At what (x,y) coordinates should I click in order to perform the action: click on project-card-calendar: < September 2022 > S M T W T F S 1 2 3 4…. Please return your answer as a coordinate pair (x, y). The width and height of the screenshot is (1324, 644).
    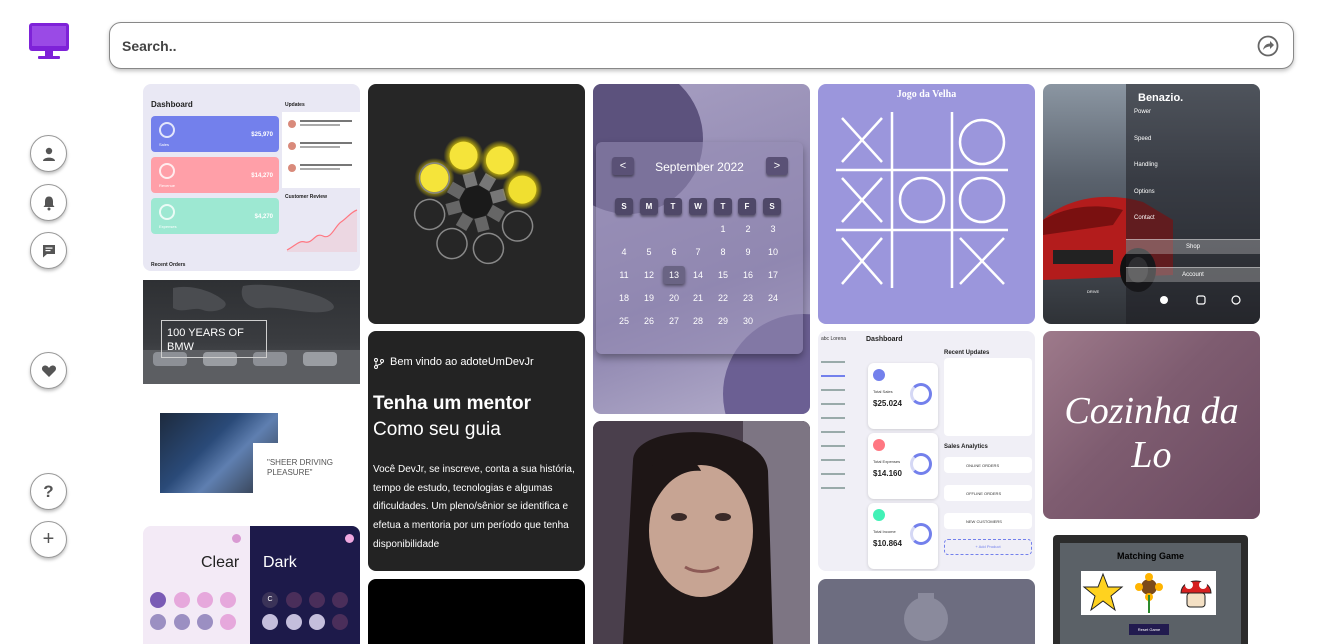
    Looking at the image, I should click on (701, 249).